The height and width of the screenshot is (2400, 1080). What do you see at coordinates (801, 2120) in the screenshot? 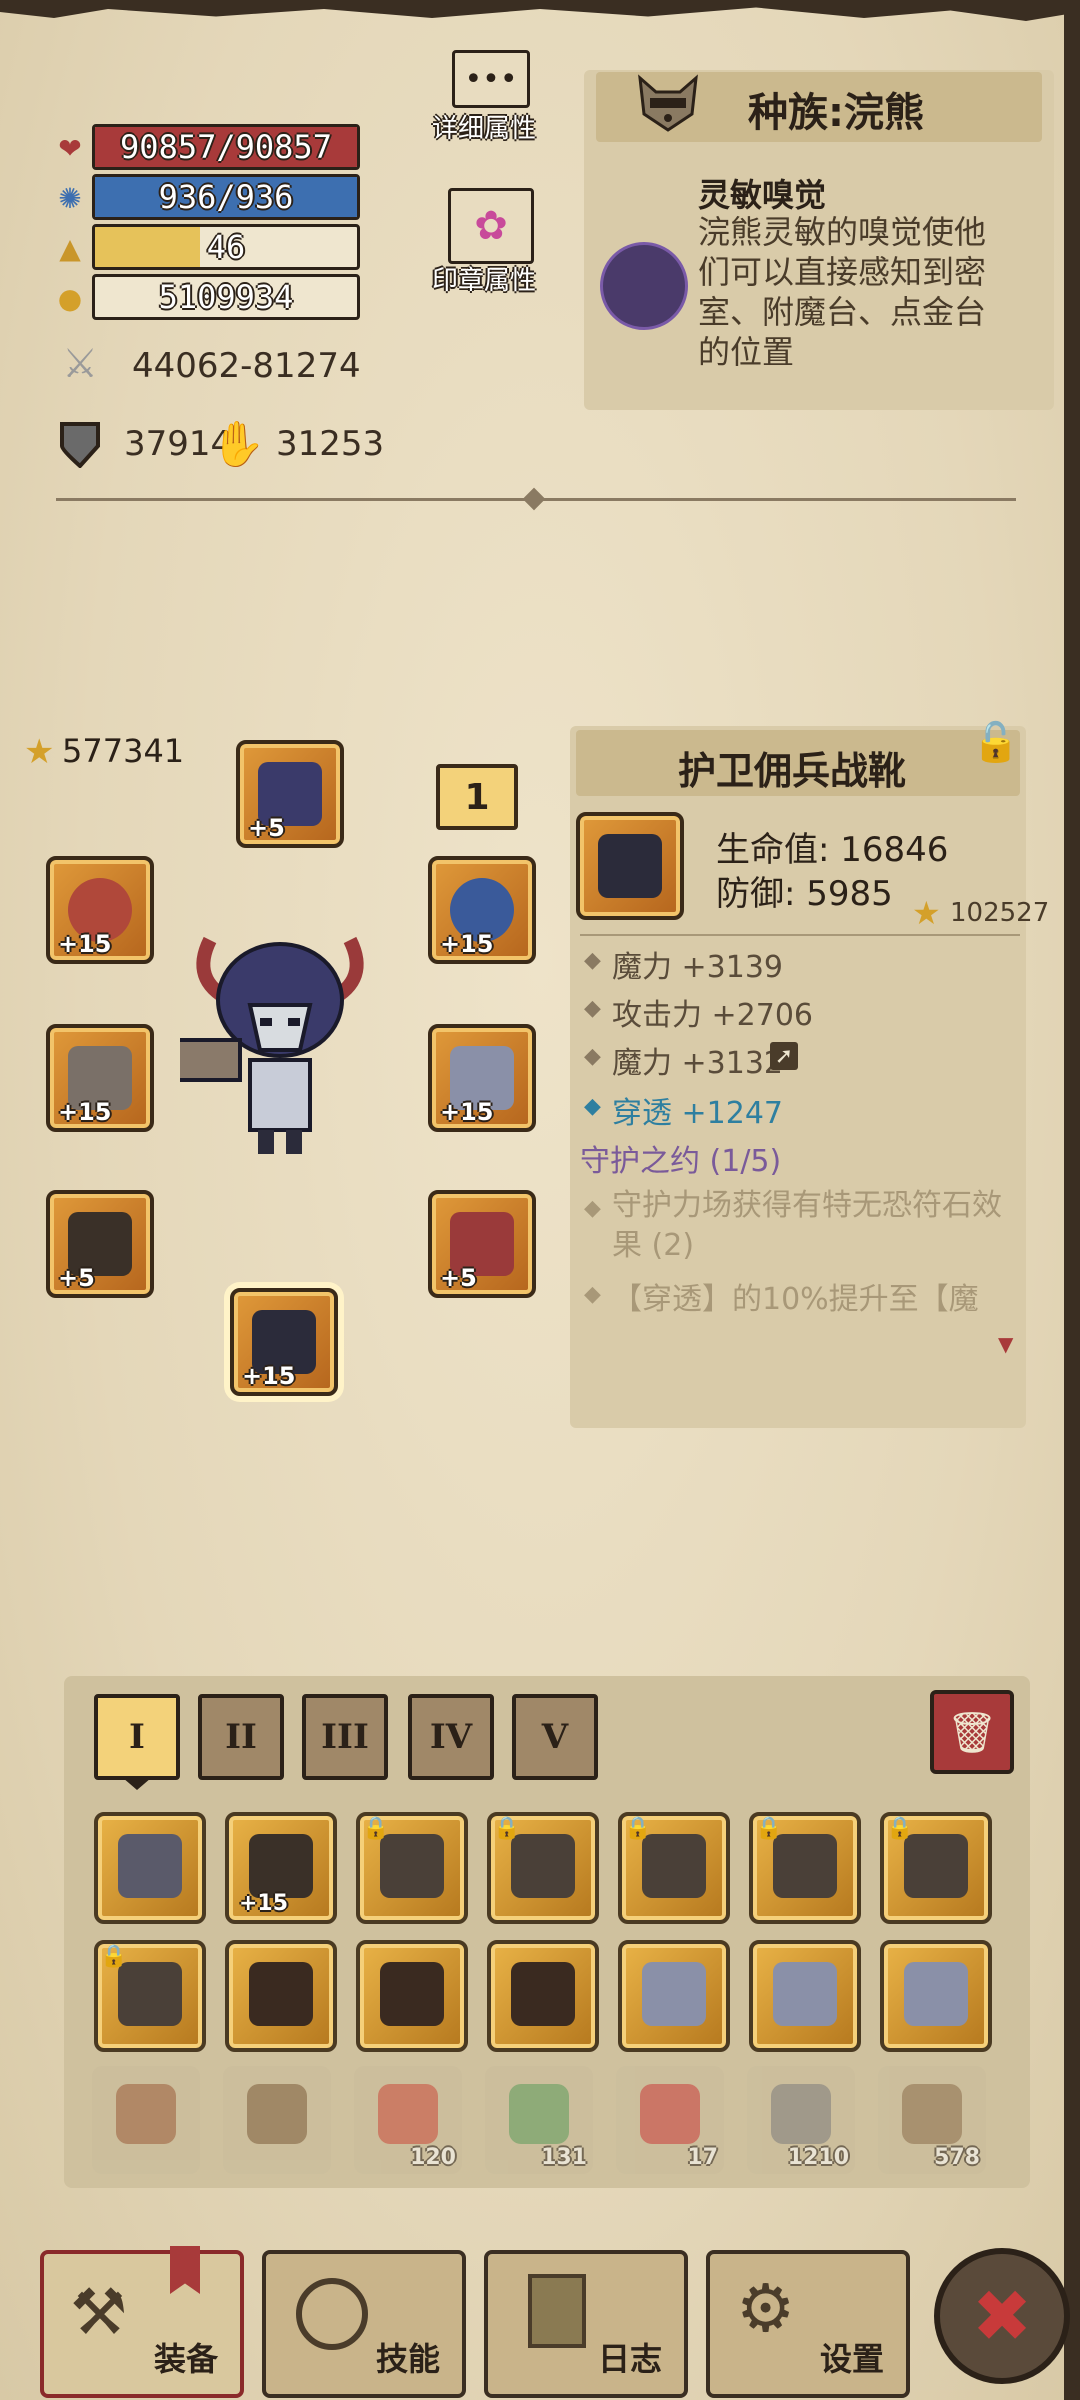
I see `consumable-slot: 1210` at bounding box center [801, 2120].